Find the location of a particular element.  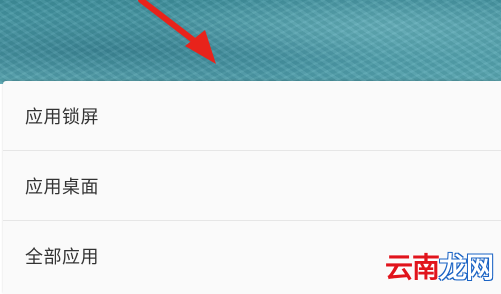

site-watermark: 云南龙网 is located at coordinates (439, 266).